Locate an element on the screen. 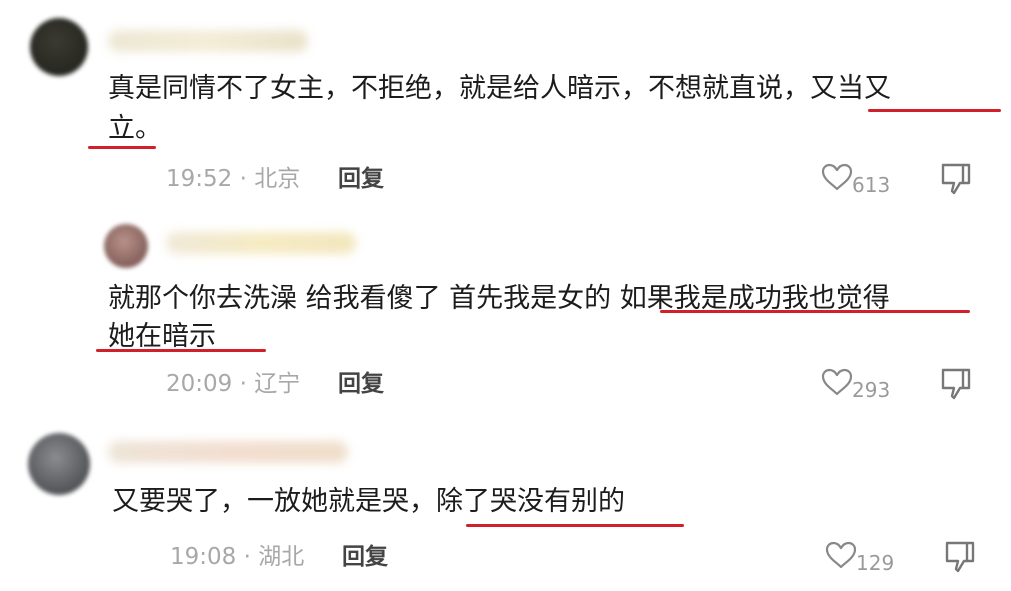 This screenshot has width=1011, height=591. like-count: 293 is located at coordinates (871, 390).